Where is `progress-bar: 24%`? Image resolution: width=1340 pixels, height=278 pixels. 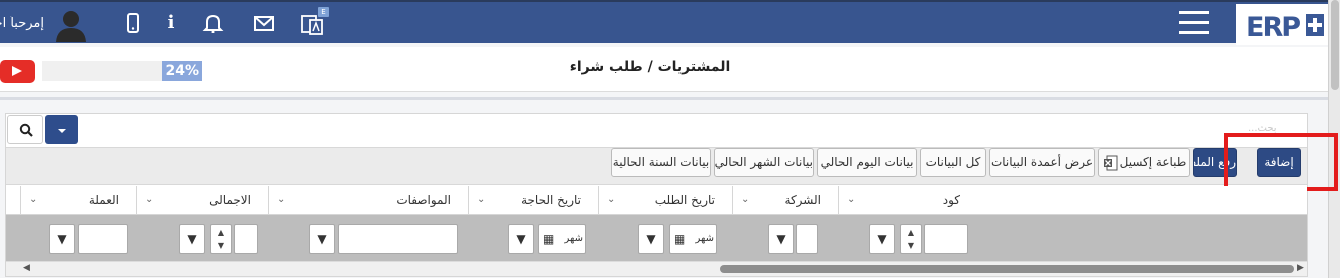 progress-bar: 24% is located at coordinates (122, 71).